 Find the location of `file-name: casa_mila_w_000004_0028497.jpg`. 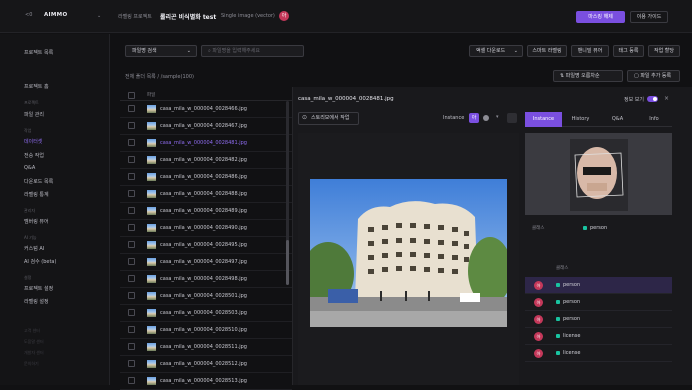

file-name: casa_mila_w_000004_0028497.jpg is located at coordinates (203, 262).